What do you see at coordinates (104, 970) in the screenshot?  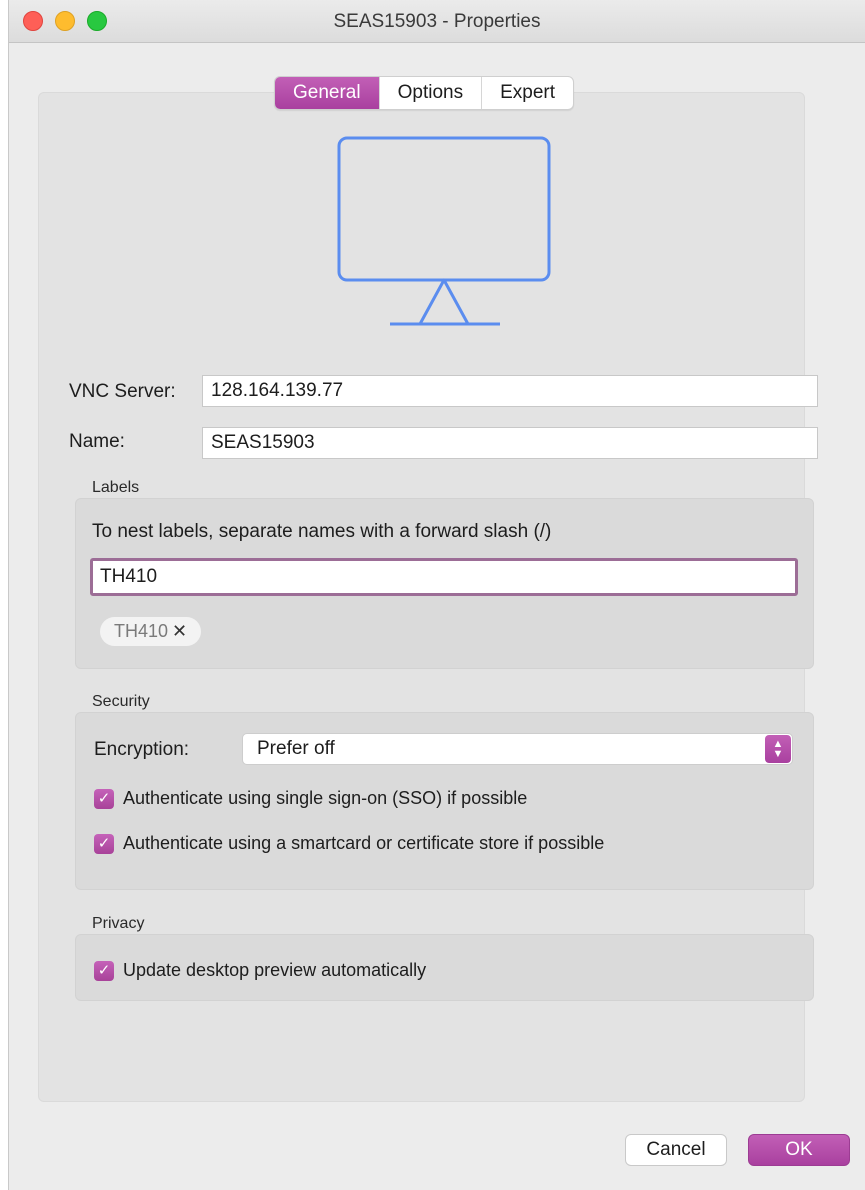 I see `desktop-preview-checkbox: ✓` at bounding box center [104, 970].